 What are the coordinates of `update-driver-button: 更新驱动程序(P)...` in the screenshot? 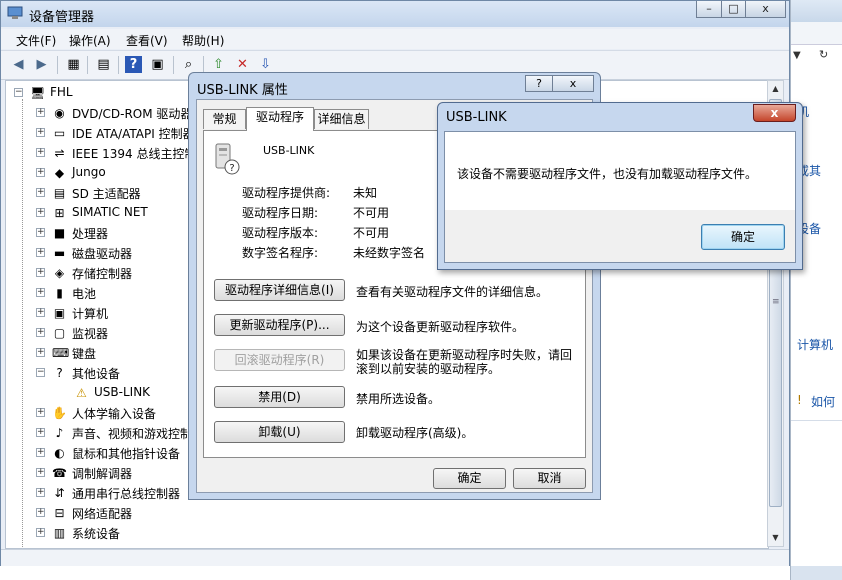 It's located at (279, 325).